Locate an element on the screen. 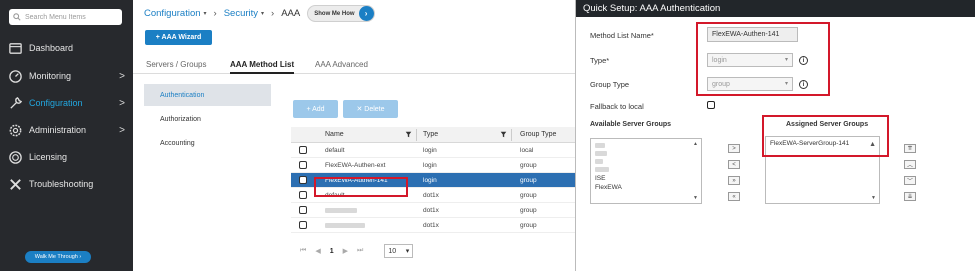  prev-page-icon: ◀ is located at coordinates (317, 251).